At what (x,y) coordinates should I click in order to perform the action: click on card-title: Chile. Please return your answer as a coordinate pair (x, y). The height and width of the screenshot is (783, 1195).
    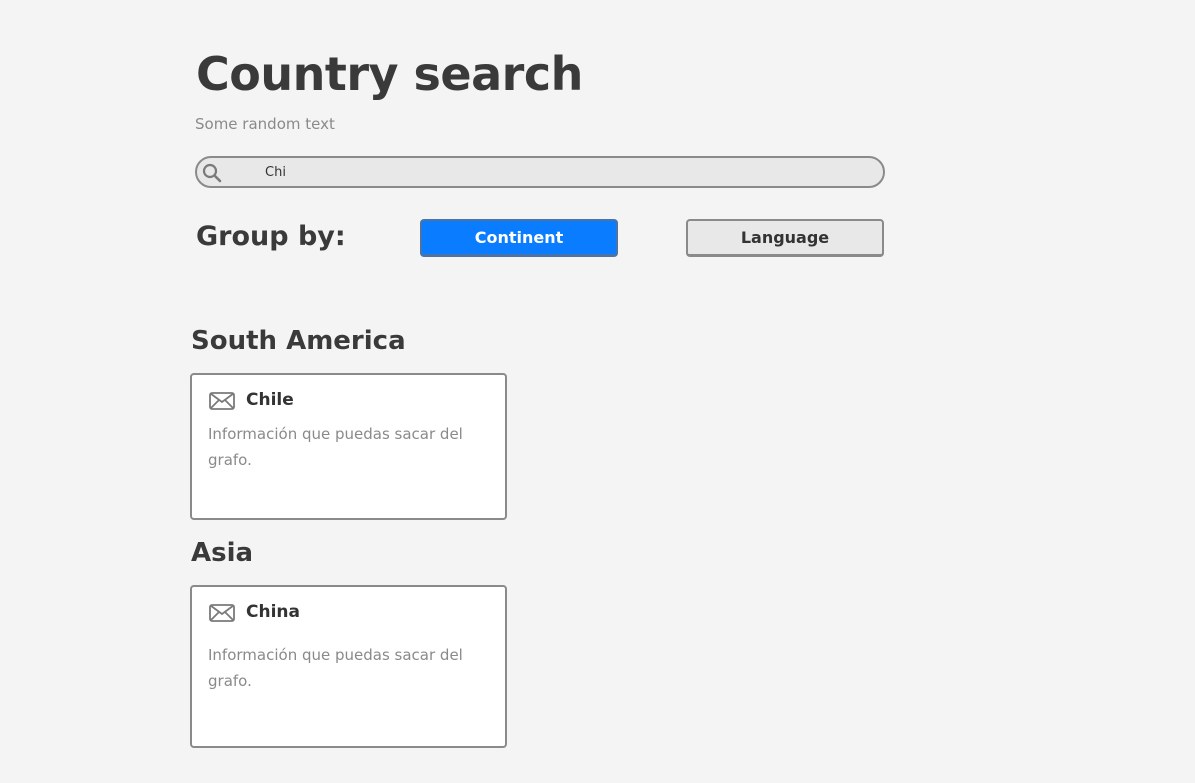
    Looking at the image, I should click on (270, 400).